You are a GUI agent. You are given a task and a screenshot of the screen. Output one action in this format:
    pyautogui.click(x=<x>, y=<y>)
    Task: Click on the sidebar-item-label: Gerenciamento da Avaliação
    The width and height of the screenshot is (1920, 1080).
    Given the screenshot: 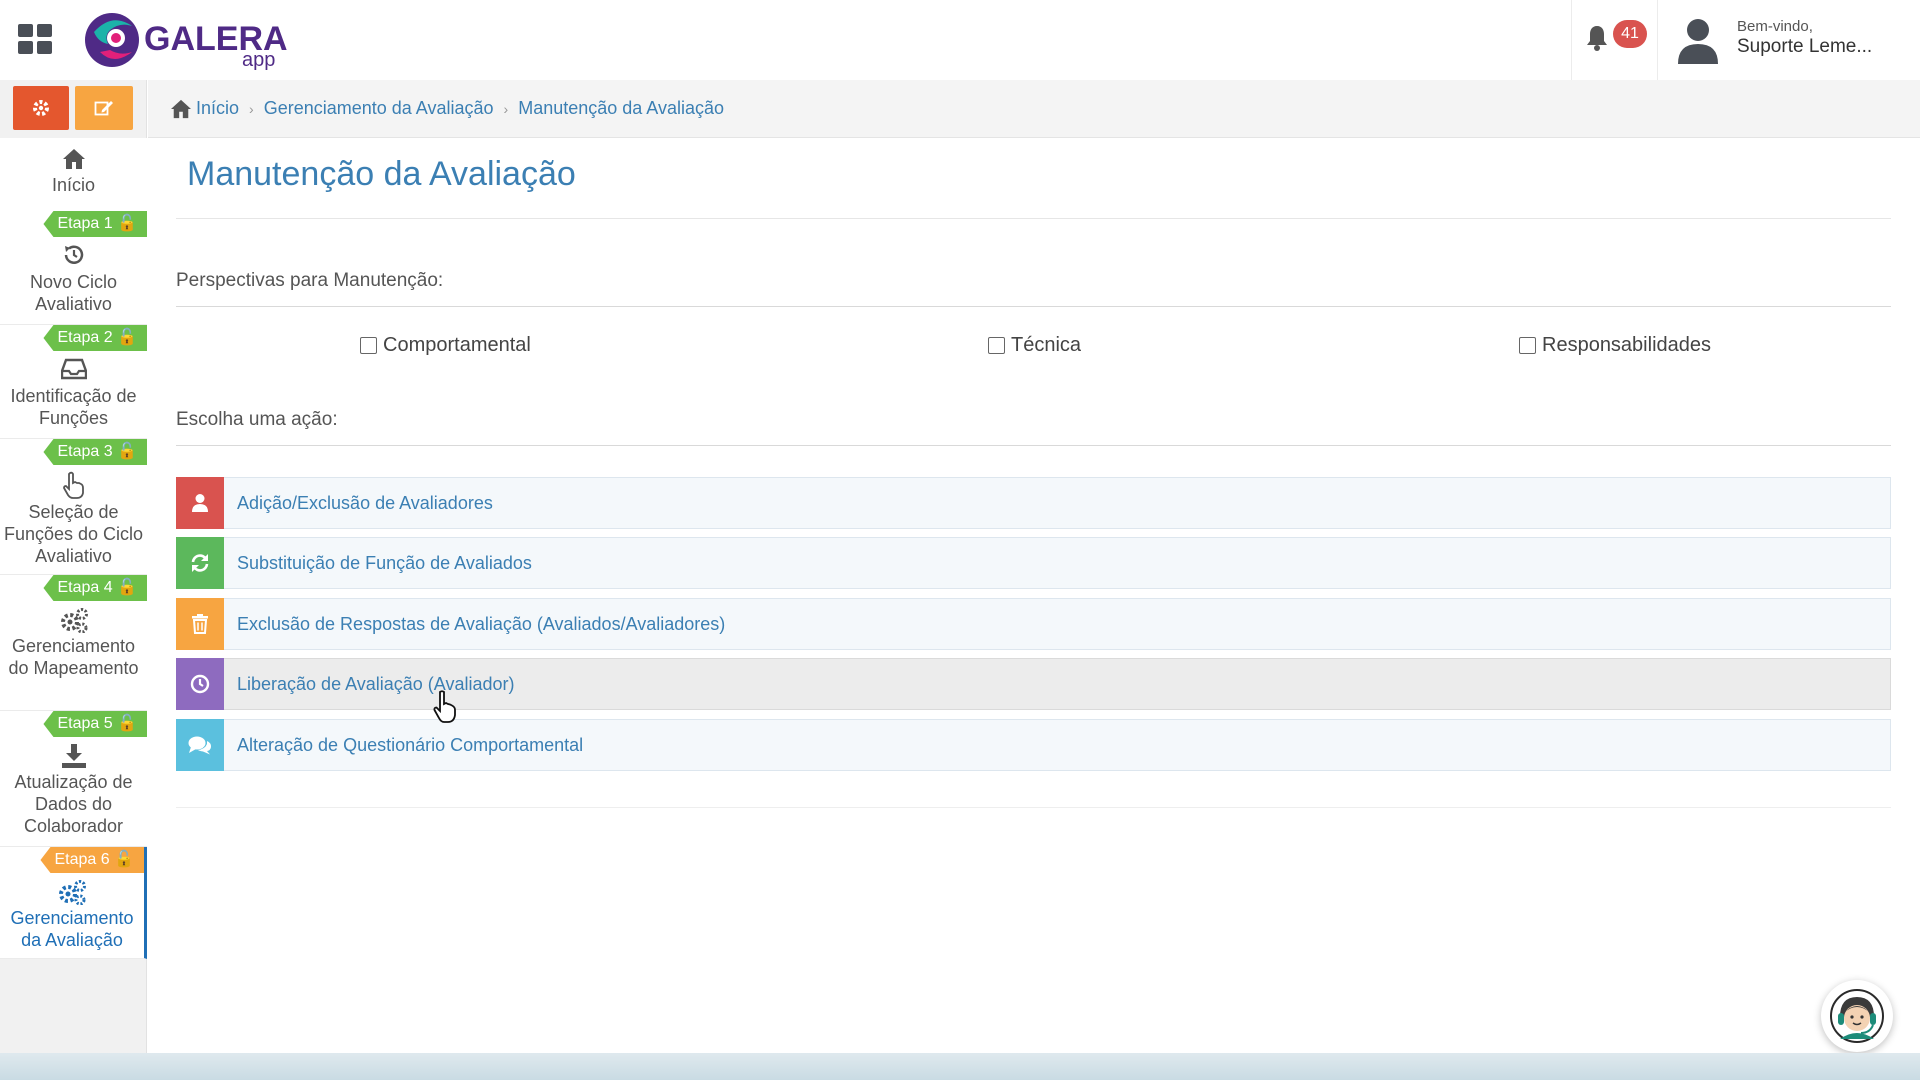 What is the action you would take?
    pyautogui.click(x=72, y=929)
    